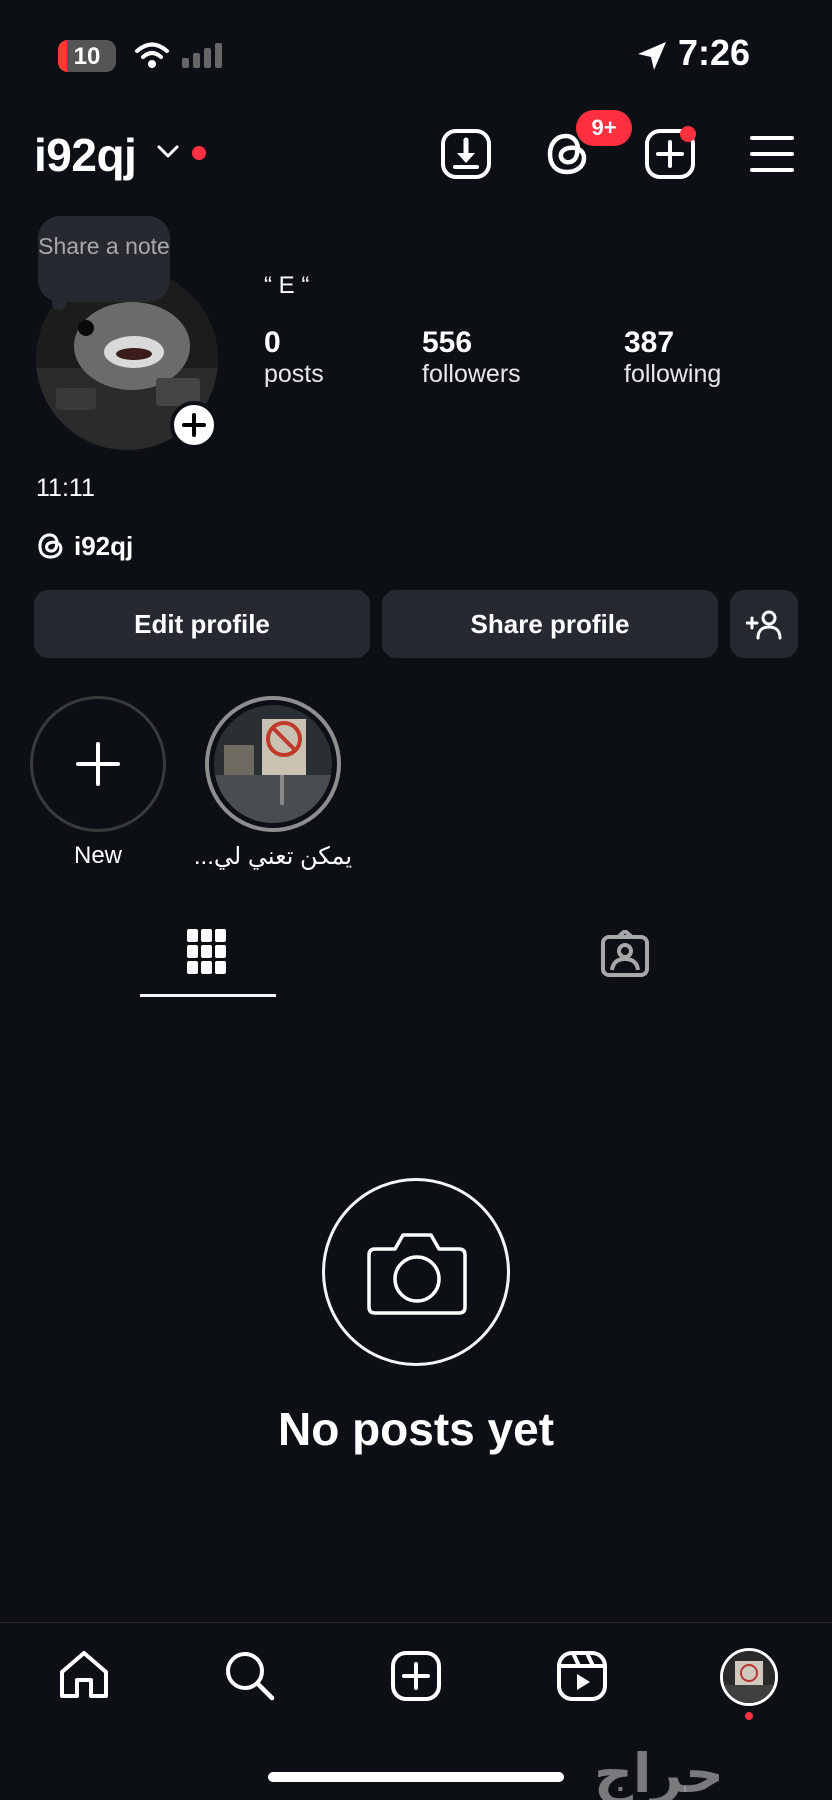 The image size is (832, 1800). I want to click on location-arrow-icon, so click(652, 56).